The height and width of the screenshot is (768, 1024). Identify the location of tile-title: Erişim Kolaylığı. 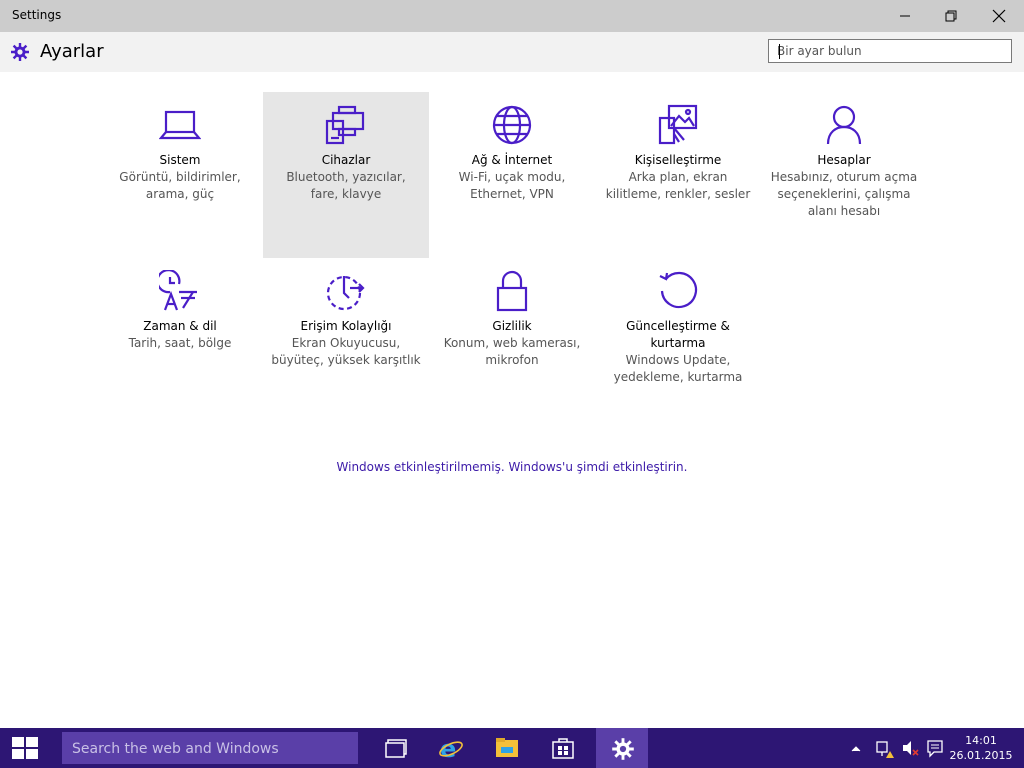
(346, 326).